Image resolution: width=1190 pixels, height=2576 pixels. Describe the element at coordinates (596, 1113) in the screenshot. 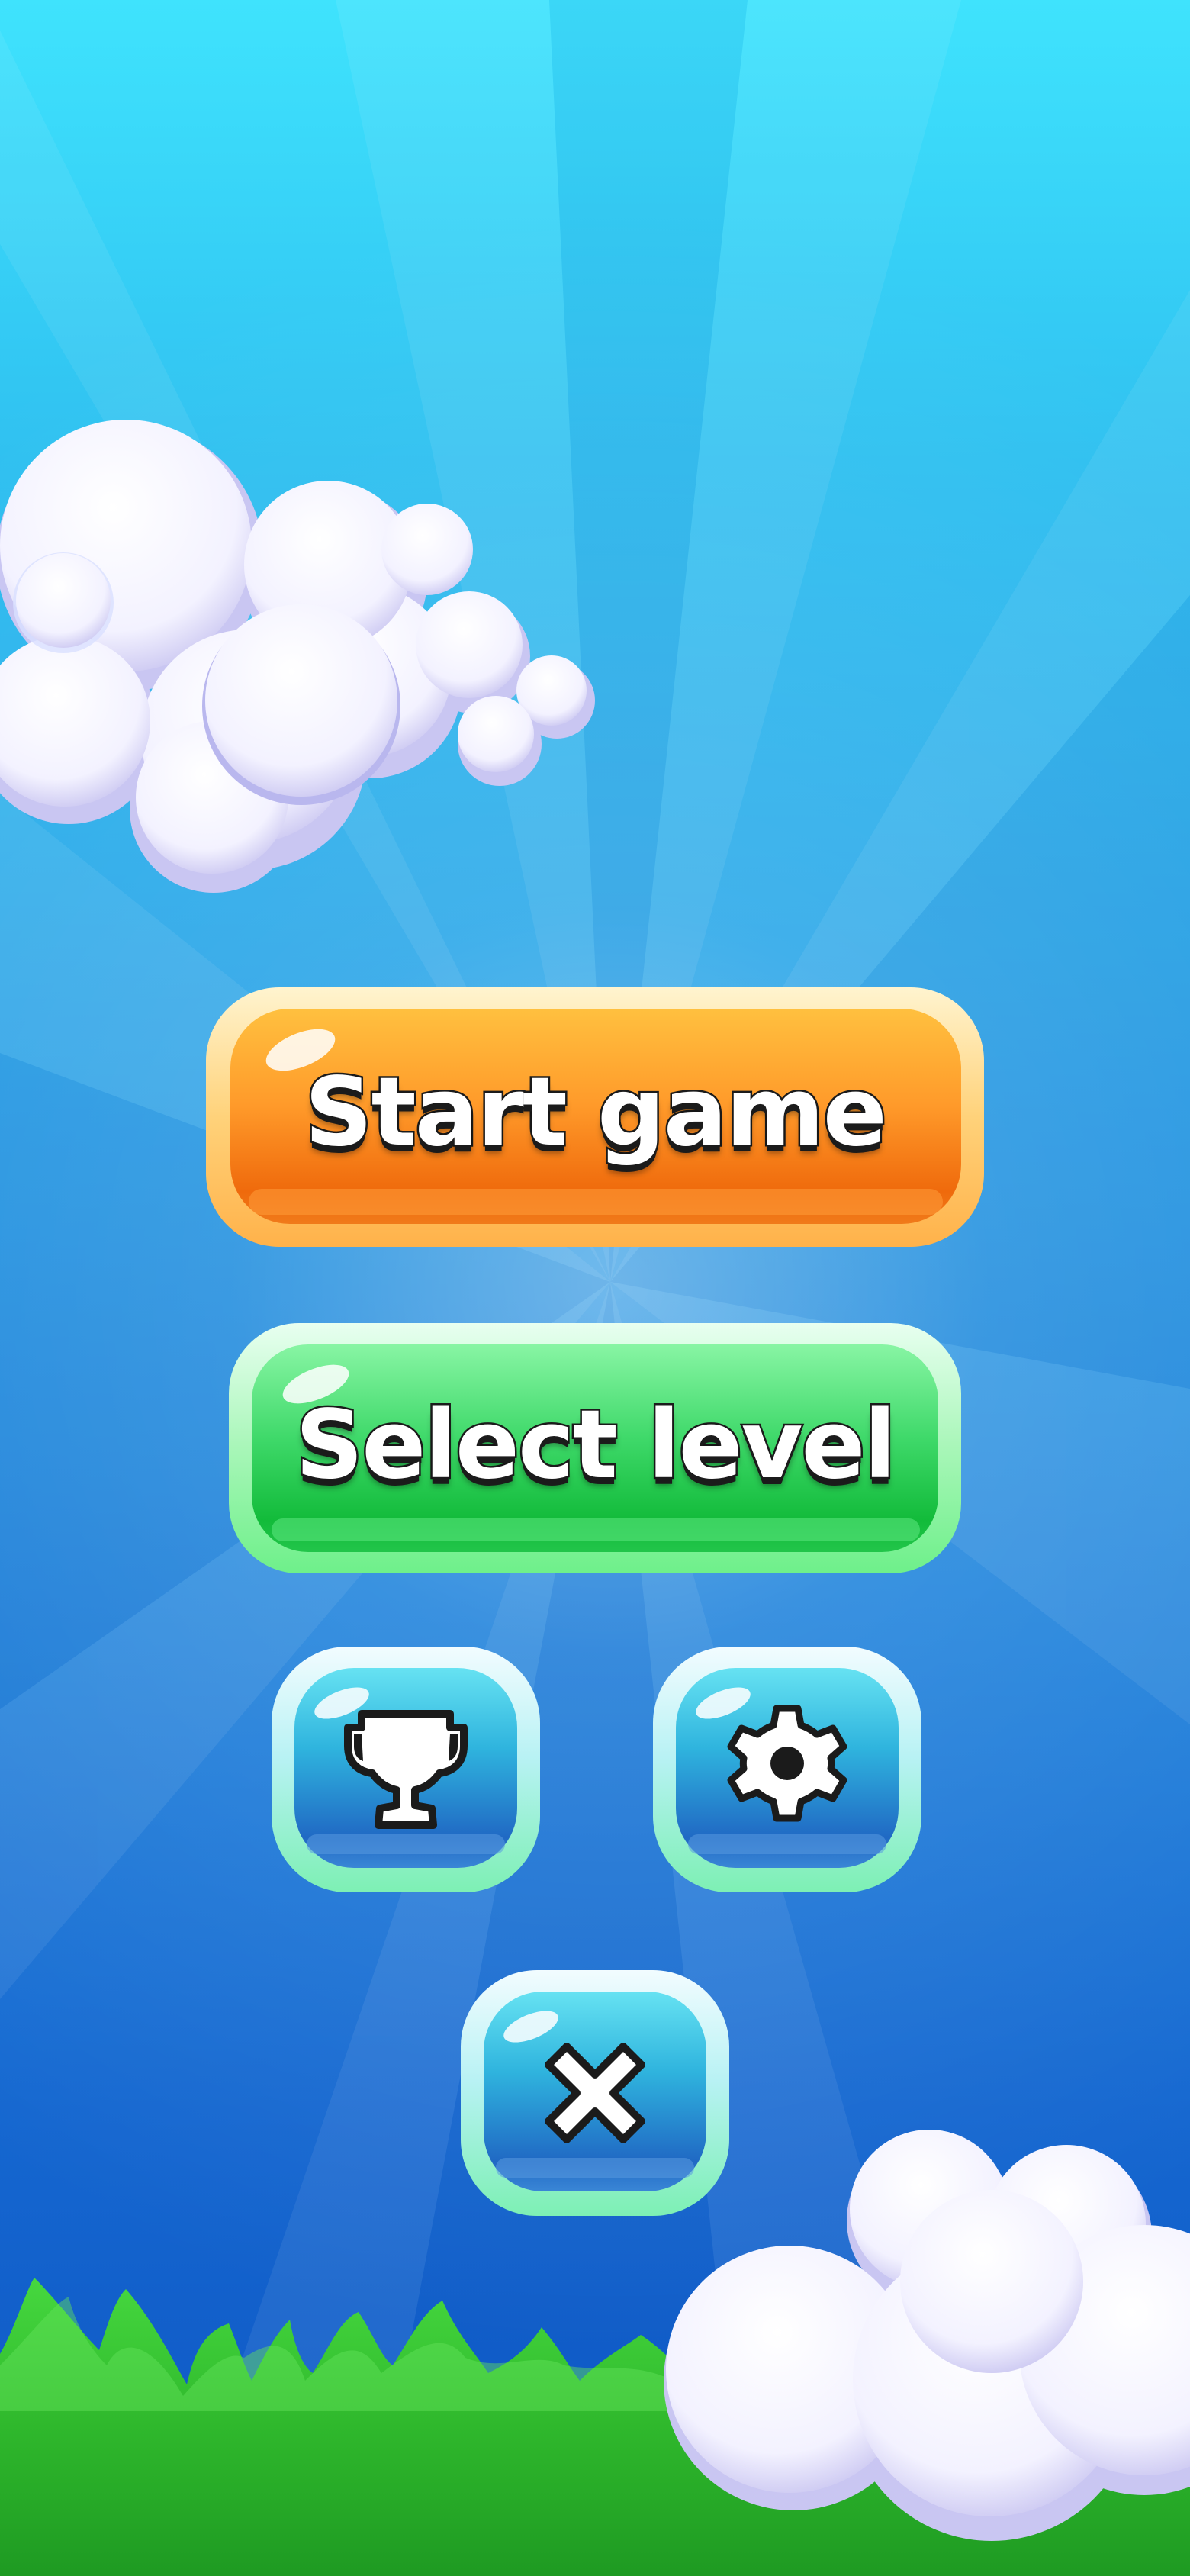

I see `start-game-label: Start game` at that location.